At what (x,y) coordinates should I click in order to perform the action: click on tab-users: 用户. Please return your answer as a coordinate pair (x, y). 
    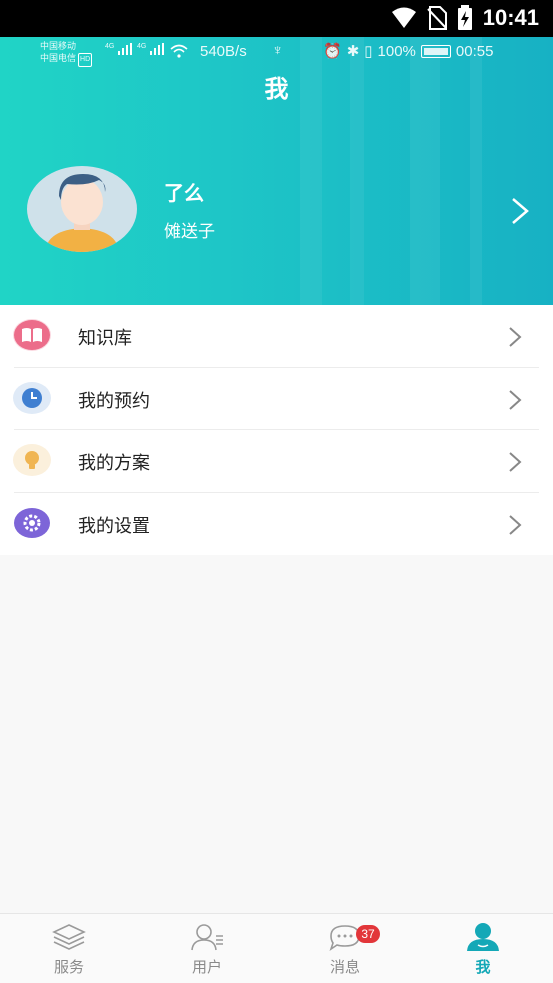
    Looking at the image, I should click on (207, 948).